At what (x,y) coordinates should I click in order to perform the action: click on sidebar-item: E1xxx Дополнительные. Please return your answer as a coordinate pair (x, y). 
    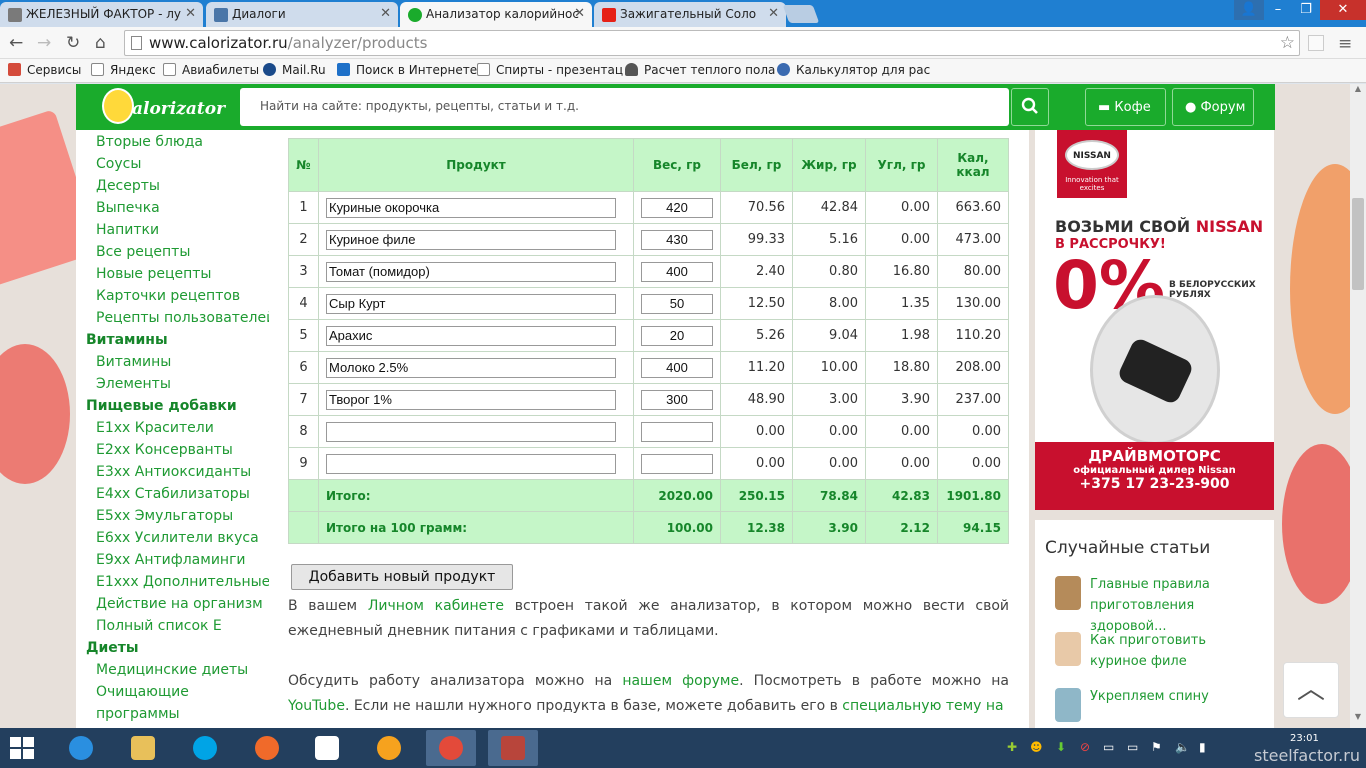
    Looking at the image, I should click on (183, 582).